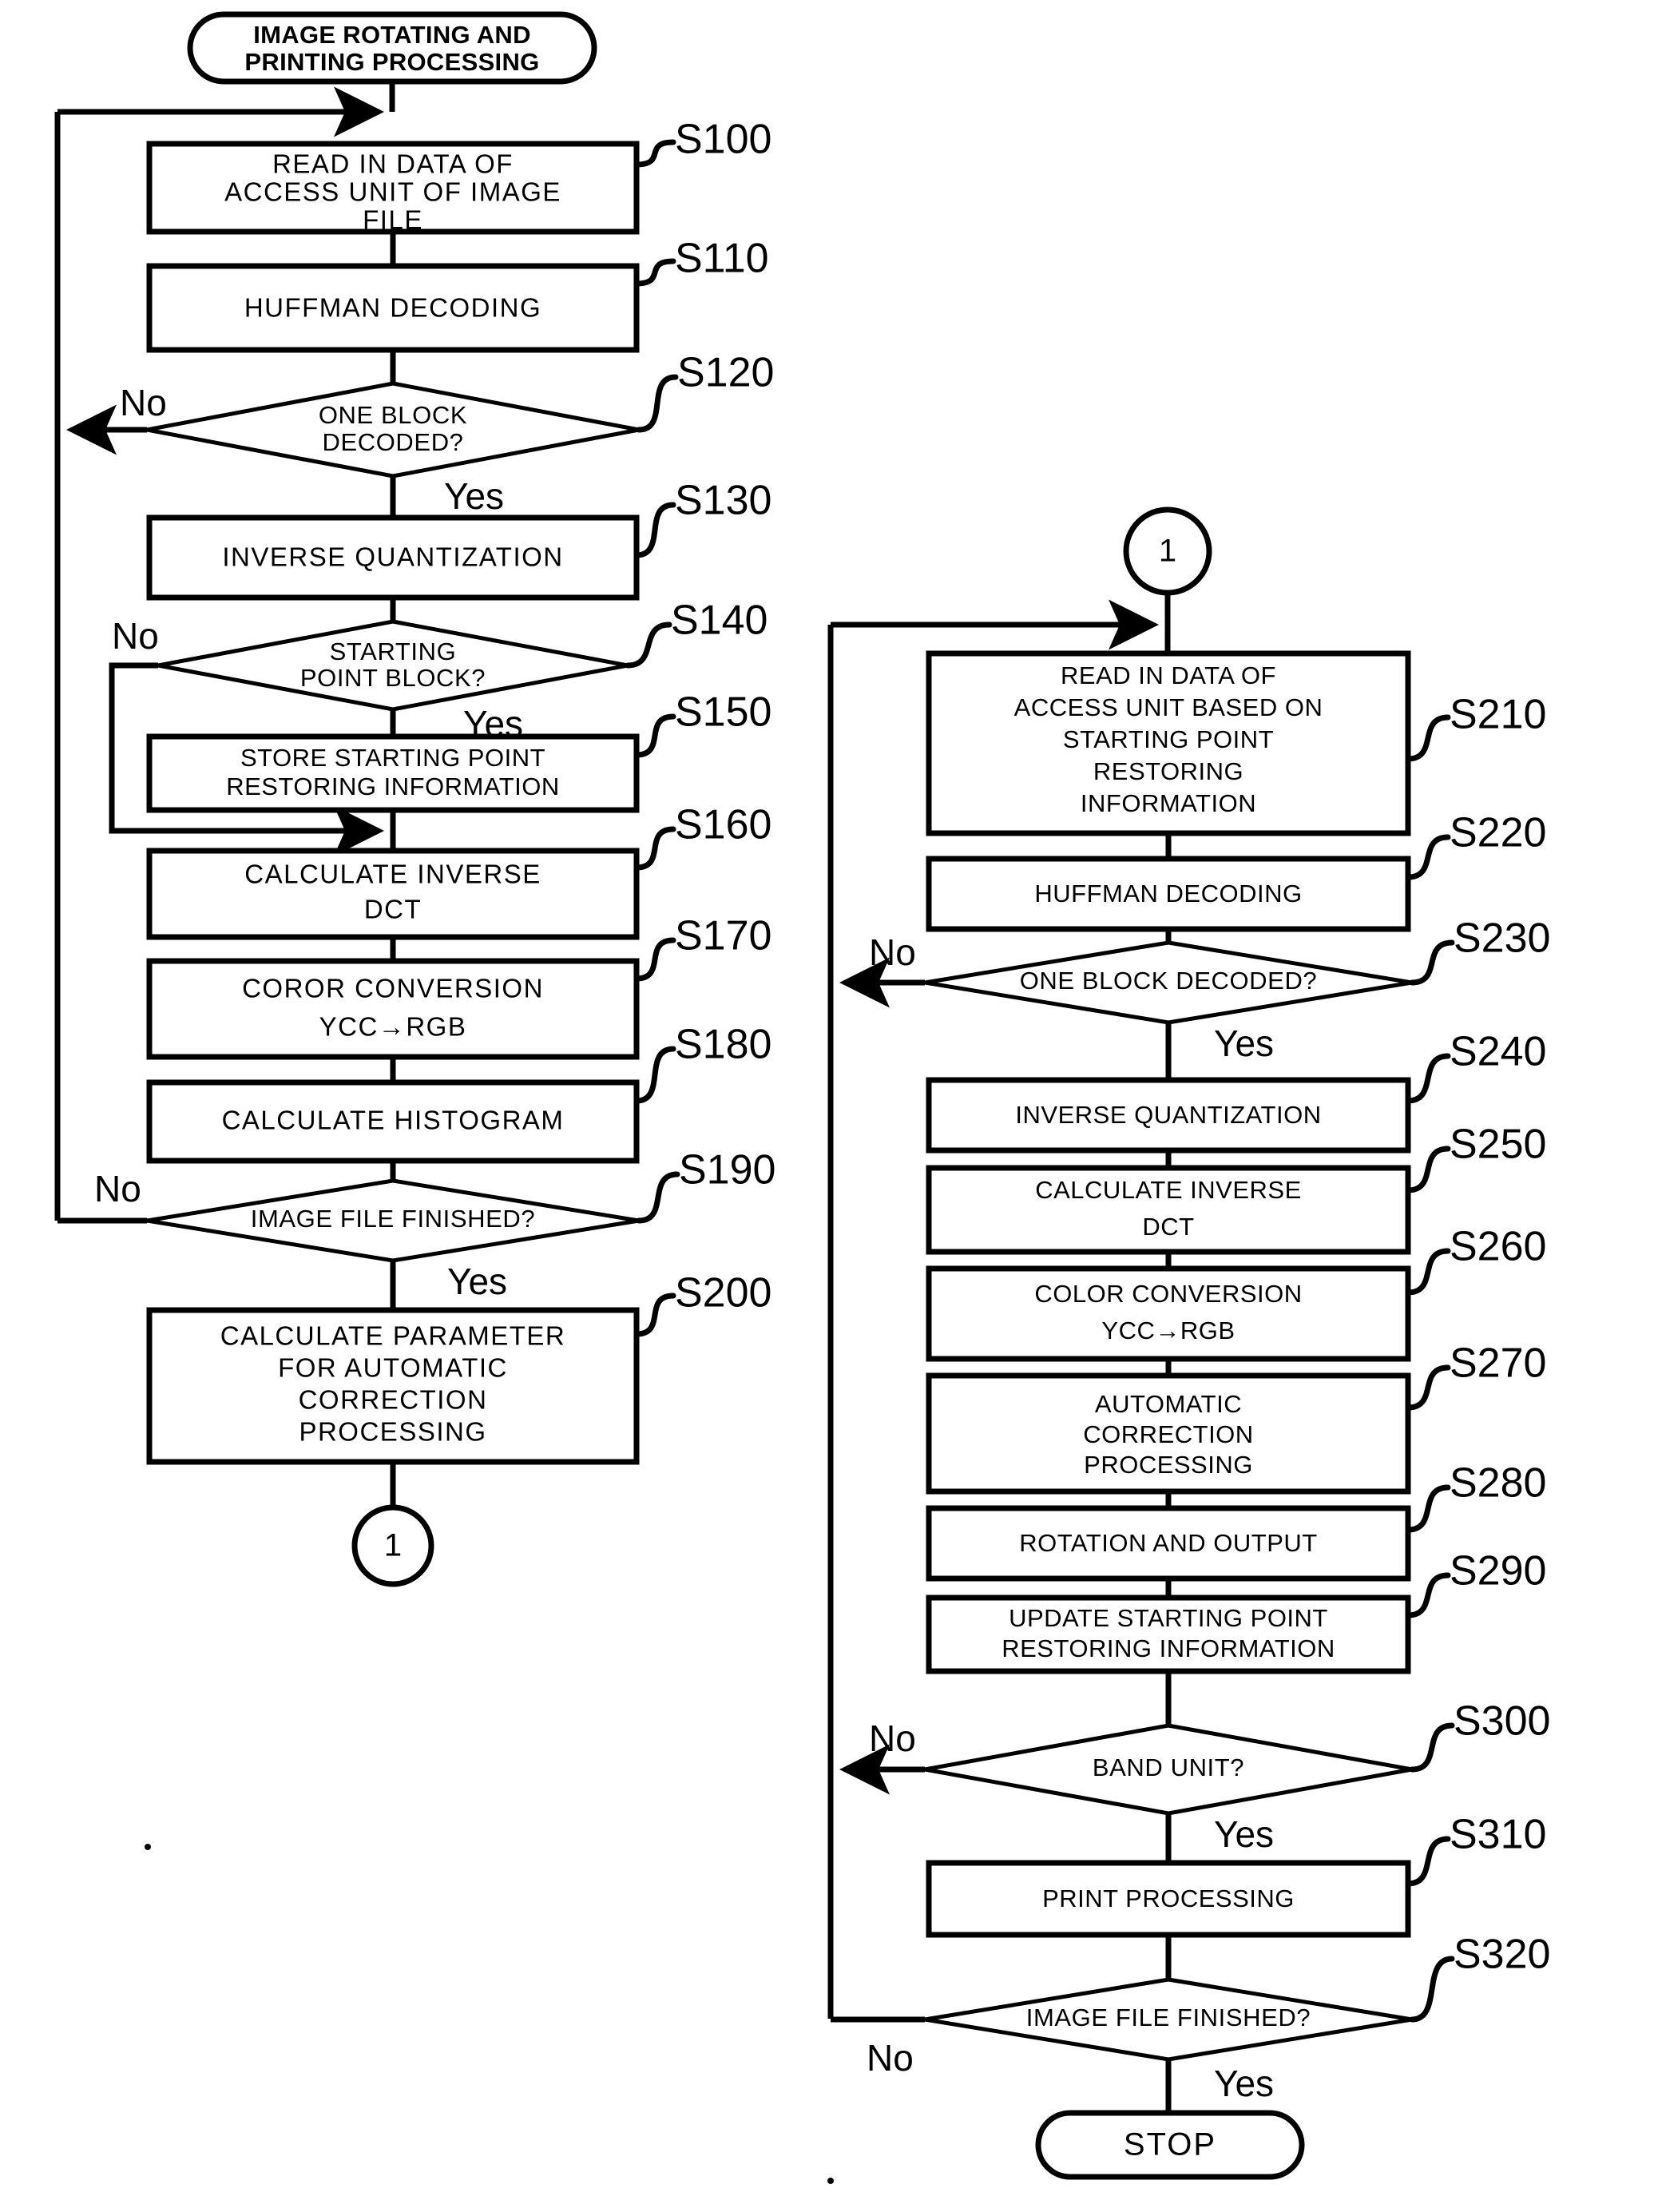  Describe the element at coordinates (1498, 1145) in the screenshot. I see `step-label-s250: S250` at that location.